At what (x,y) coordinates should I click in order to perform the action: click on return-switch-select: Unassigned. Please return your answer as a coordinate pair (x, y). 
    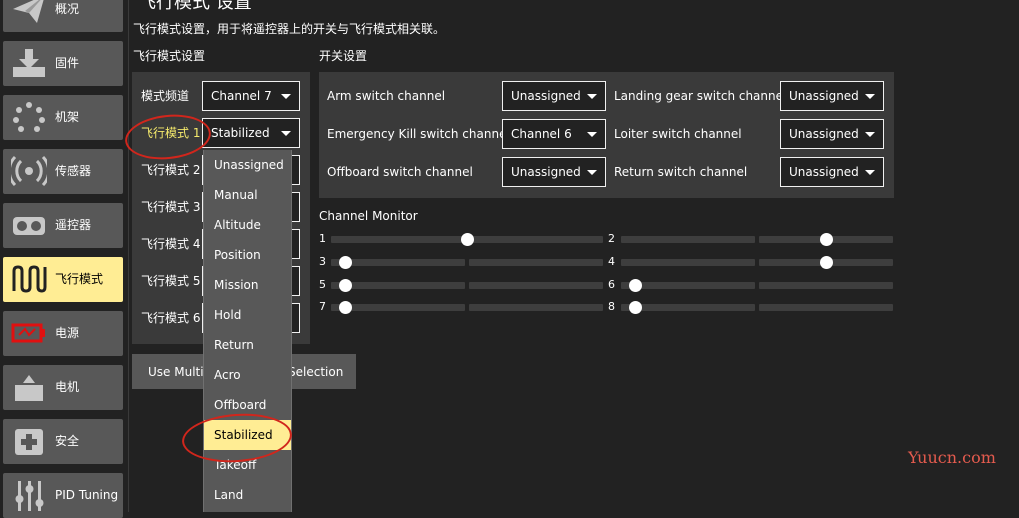
    Looking at the image, I should click on (832, 172).